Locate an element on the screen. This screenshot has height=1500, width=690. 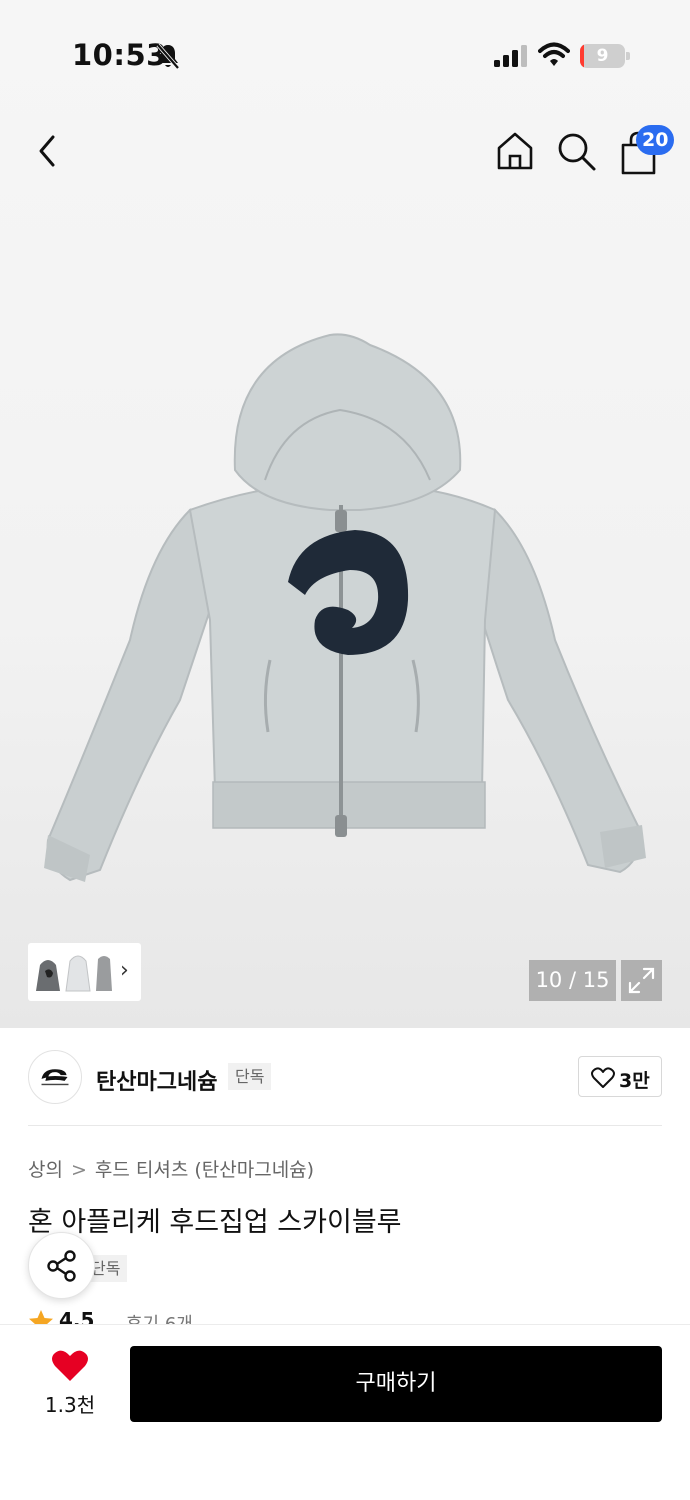
battery-indicator: 9 is located at coordinates (605, 56).